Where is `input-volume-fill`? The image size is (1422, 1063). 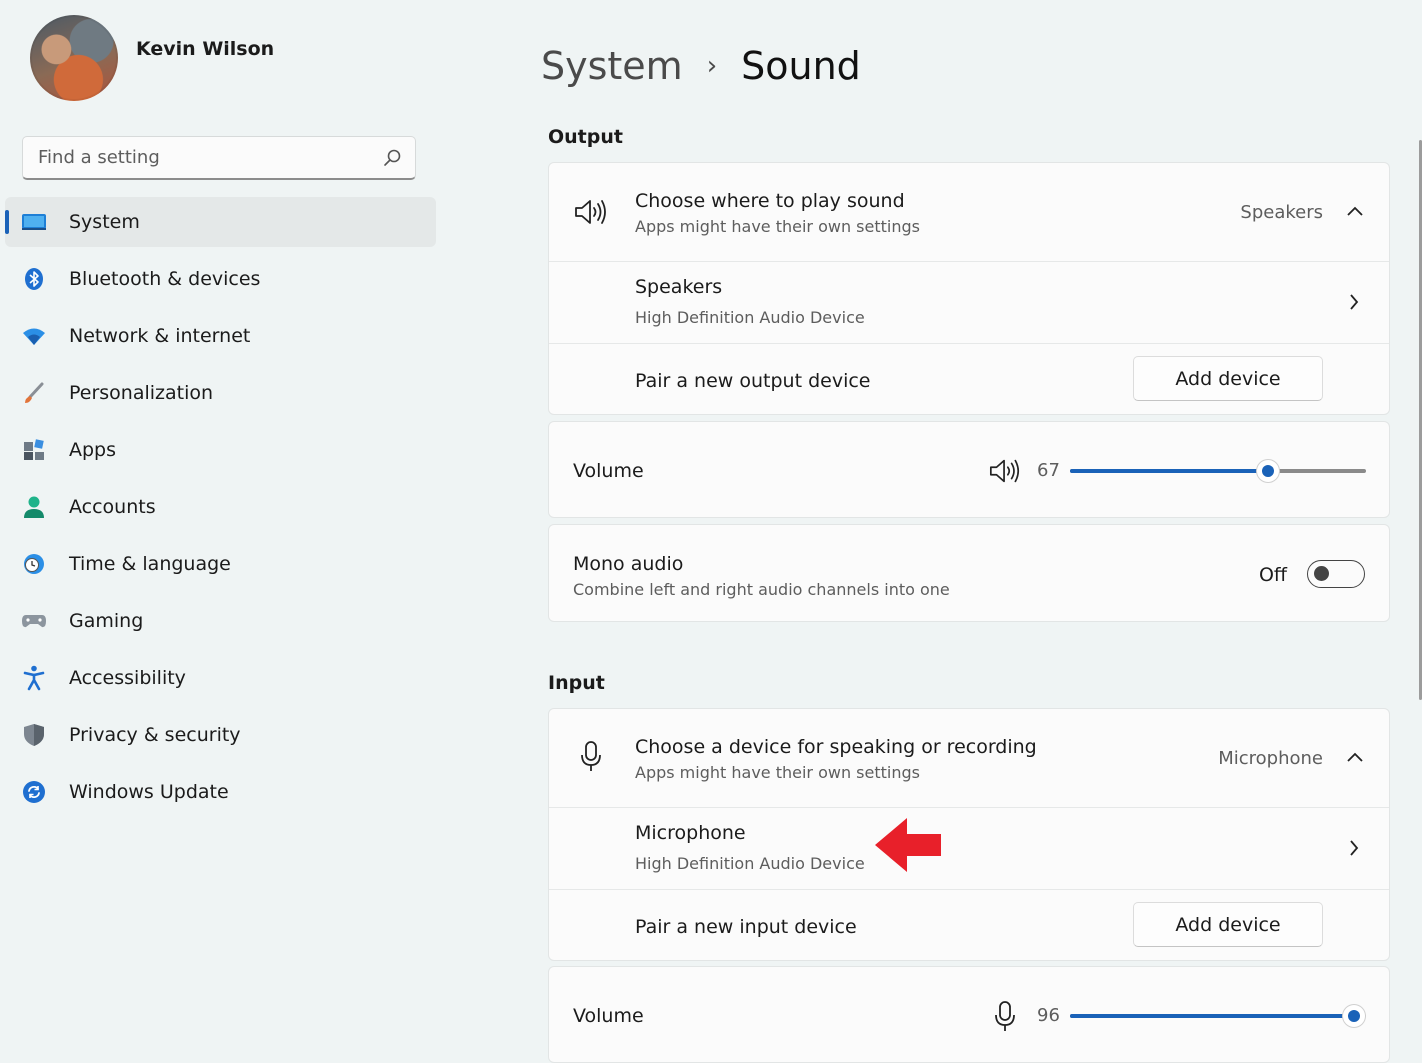 input-volume-fill is located at coordinates (1212, 1016).